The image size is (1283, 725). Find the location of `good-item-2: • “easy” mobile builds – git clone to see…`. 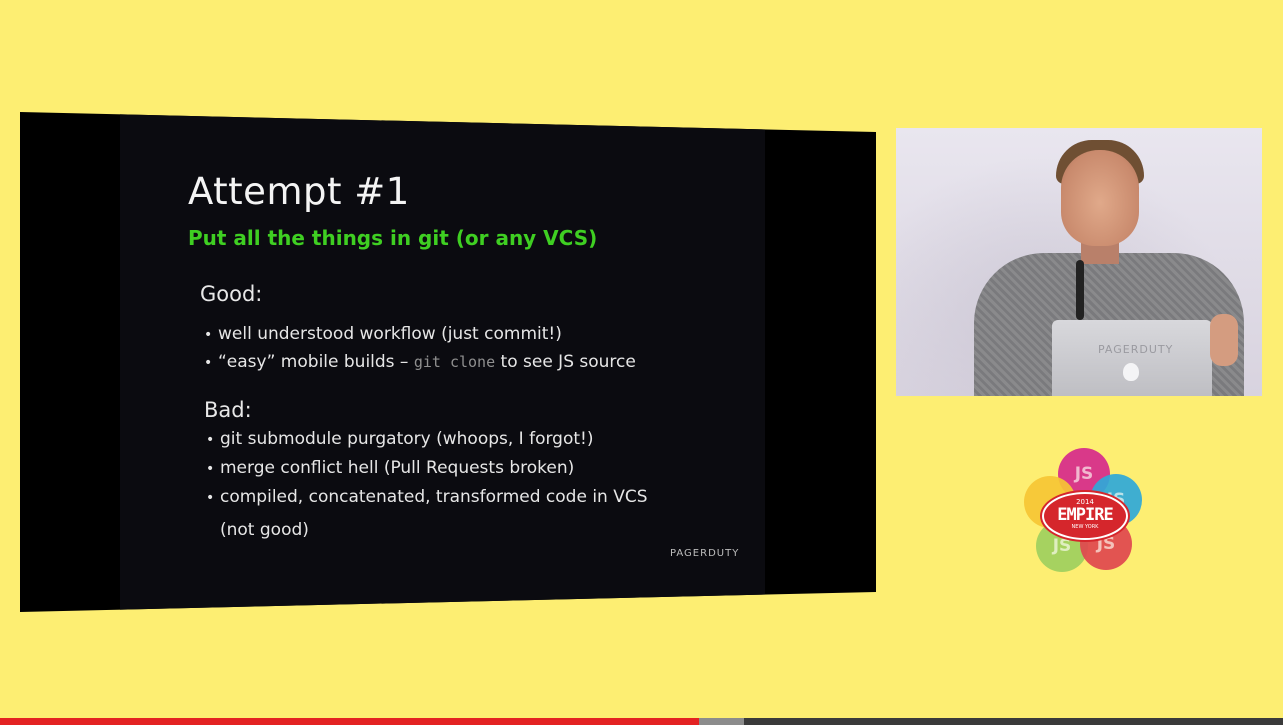

good-item-2: • “easy” mobile builds – git clone to see… is located at coordinates (420, 362).